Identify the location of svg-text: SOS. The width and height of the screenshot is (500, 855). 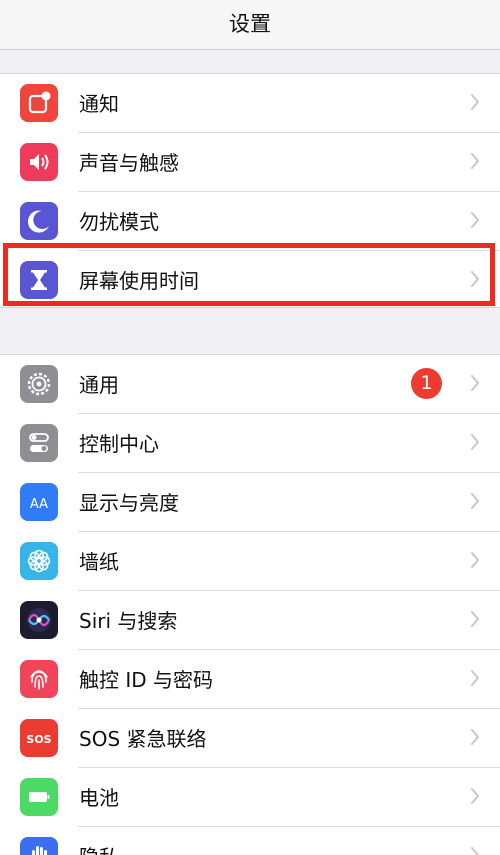
(38, 739).